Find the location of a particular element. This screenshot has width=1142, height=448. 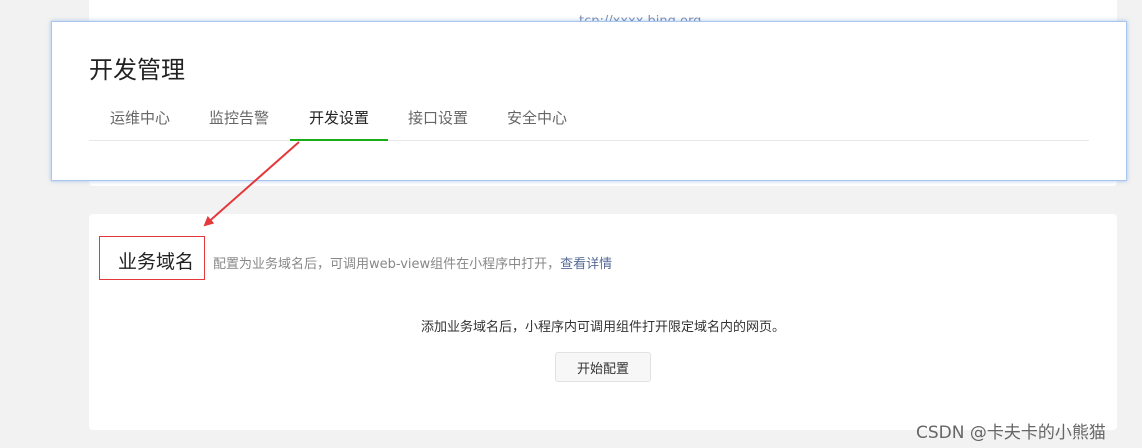

tab-monitoring-alerts: 监控告警 is located at coordinates (239, 124).